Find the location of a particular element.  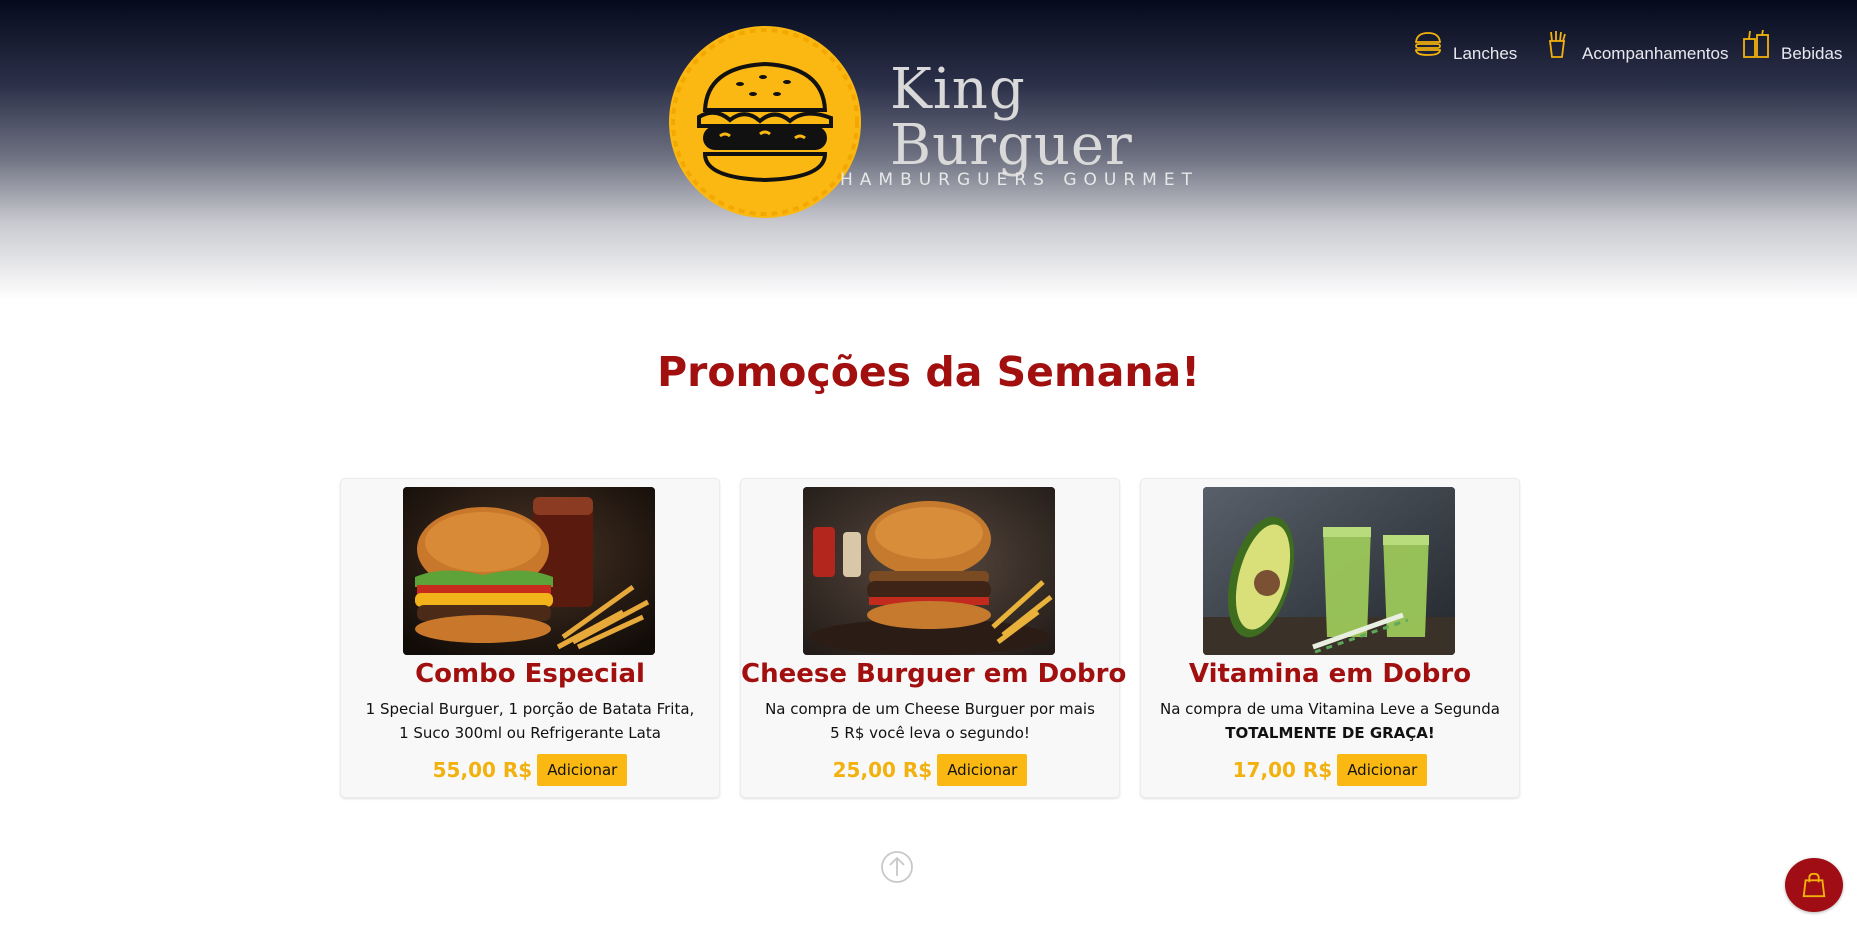

nav-label: Acompanhamentos is located at coordinates (1655, 53).